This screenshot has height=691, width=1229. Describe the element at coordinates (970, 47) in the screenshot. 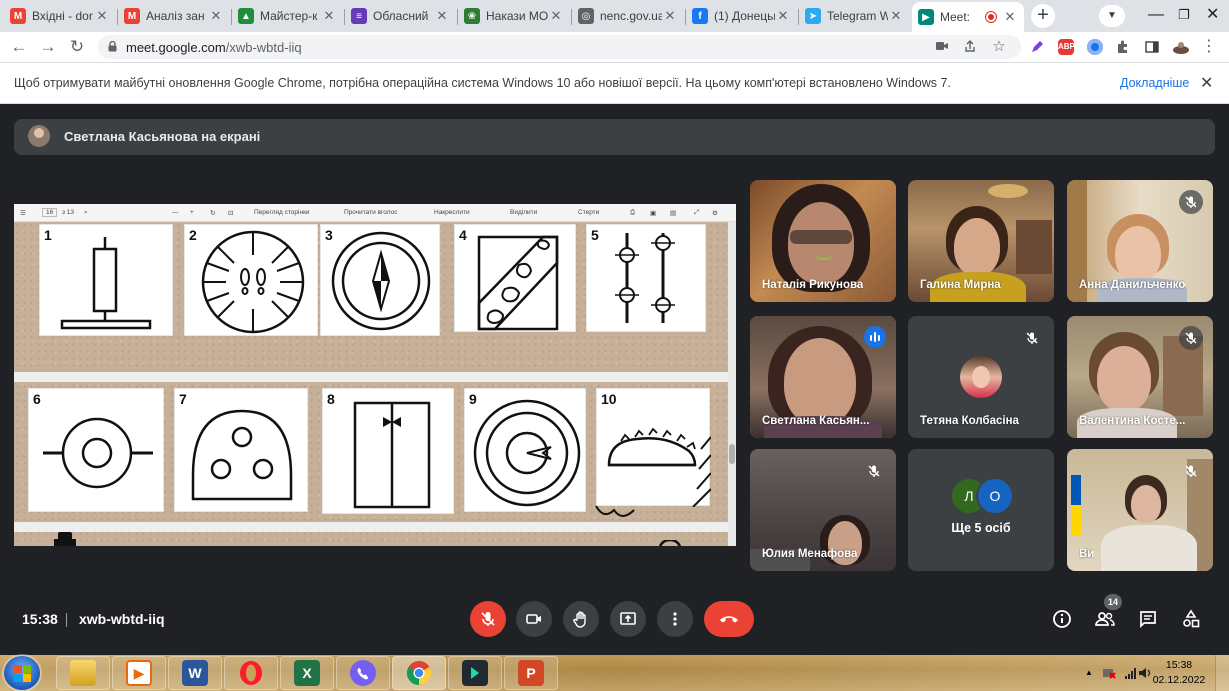

I see `share-icon` at that location.